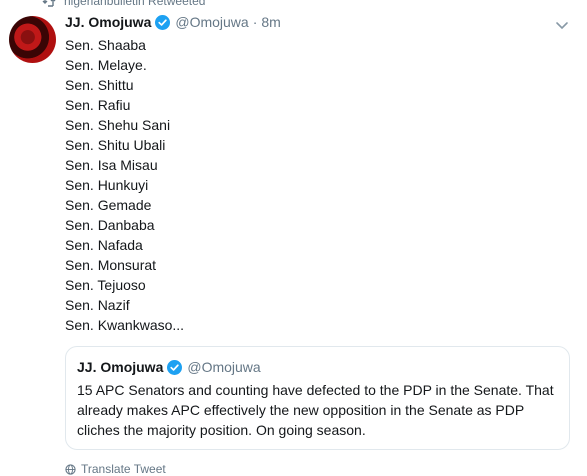  I want to click on translate-label: Translate Tweet, so click(123, 469).